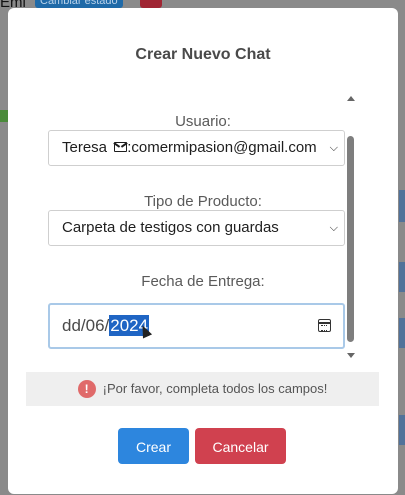 The width and height of the screenshot is (405, 495). I want to click on background-delete-button, so click(151, 4).